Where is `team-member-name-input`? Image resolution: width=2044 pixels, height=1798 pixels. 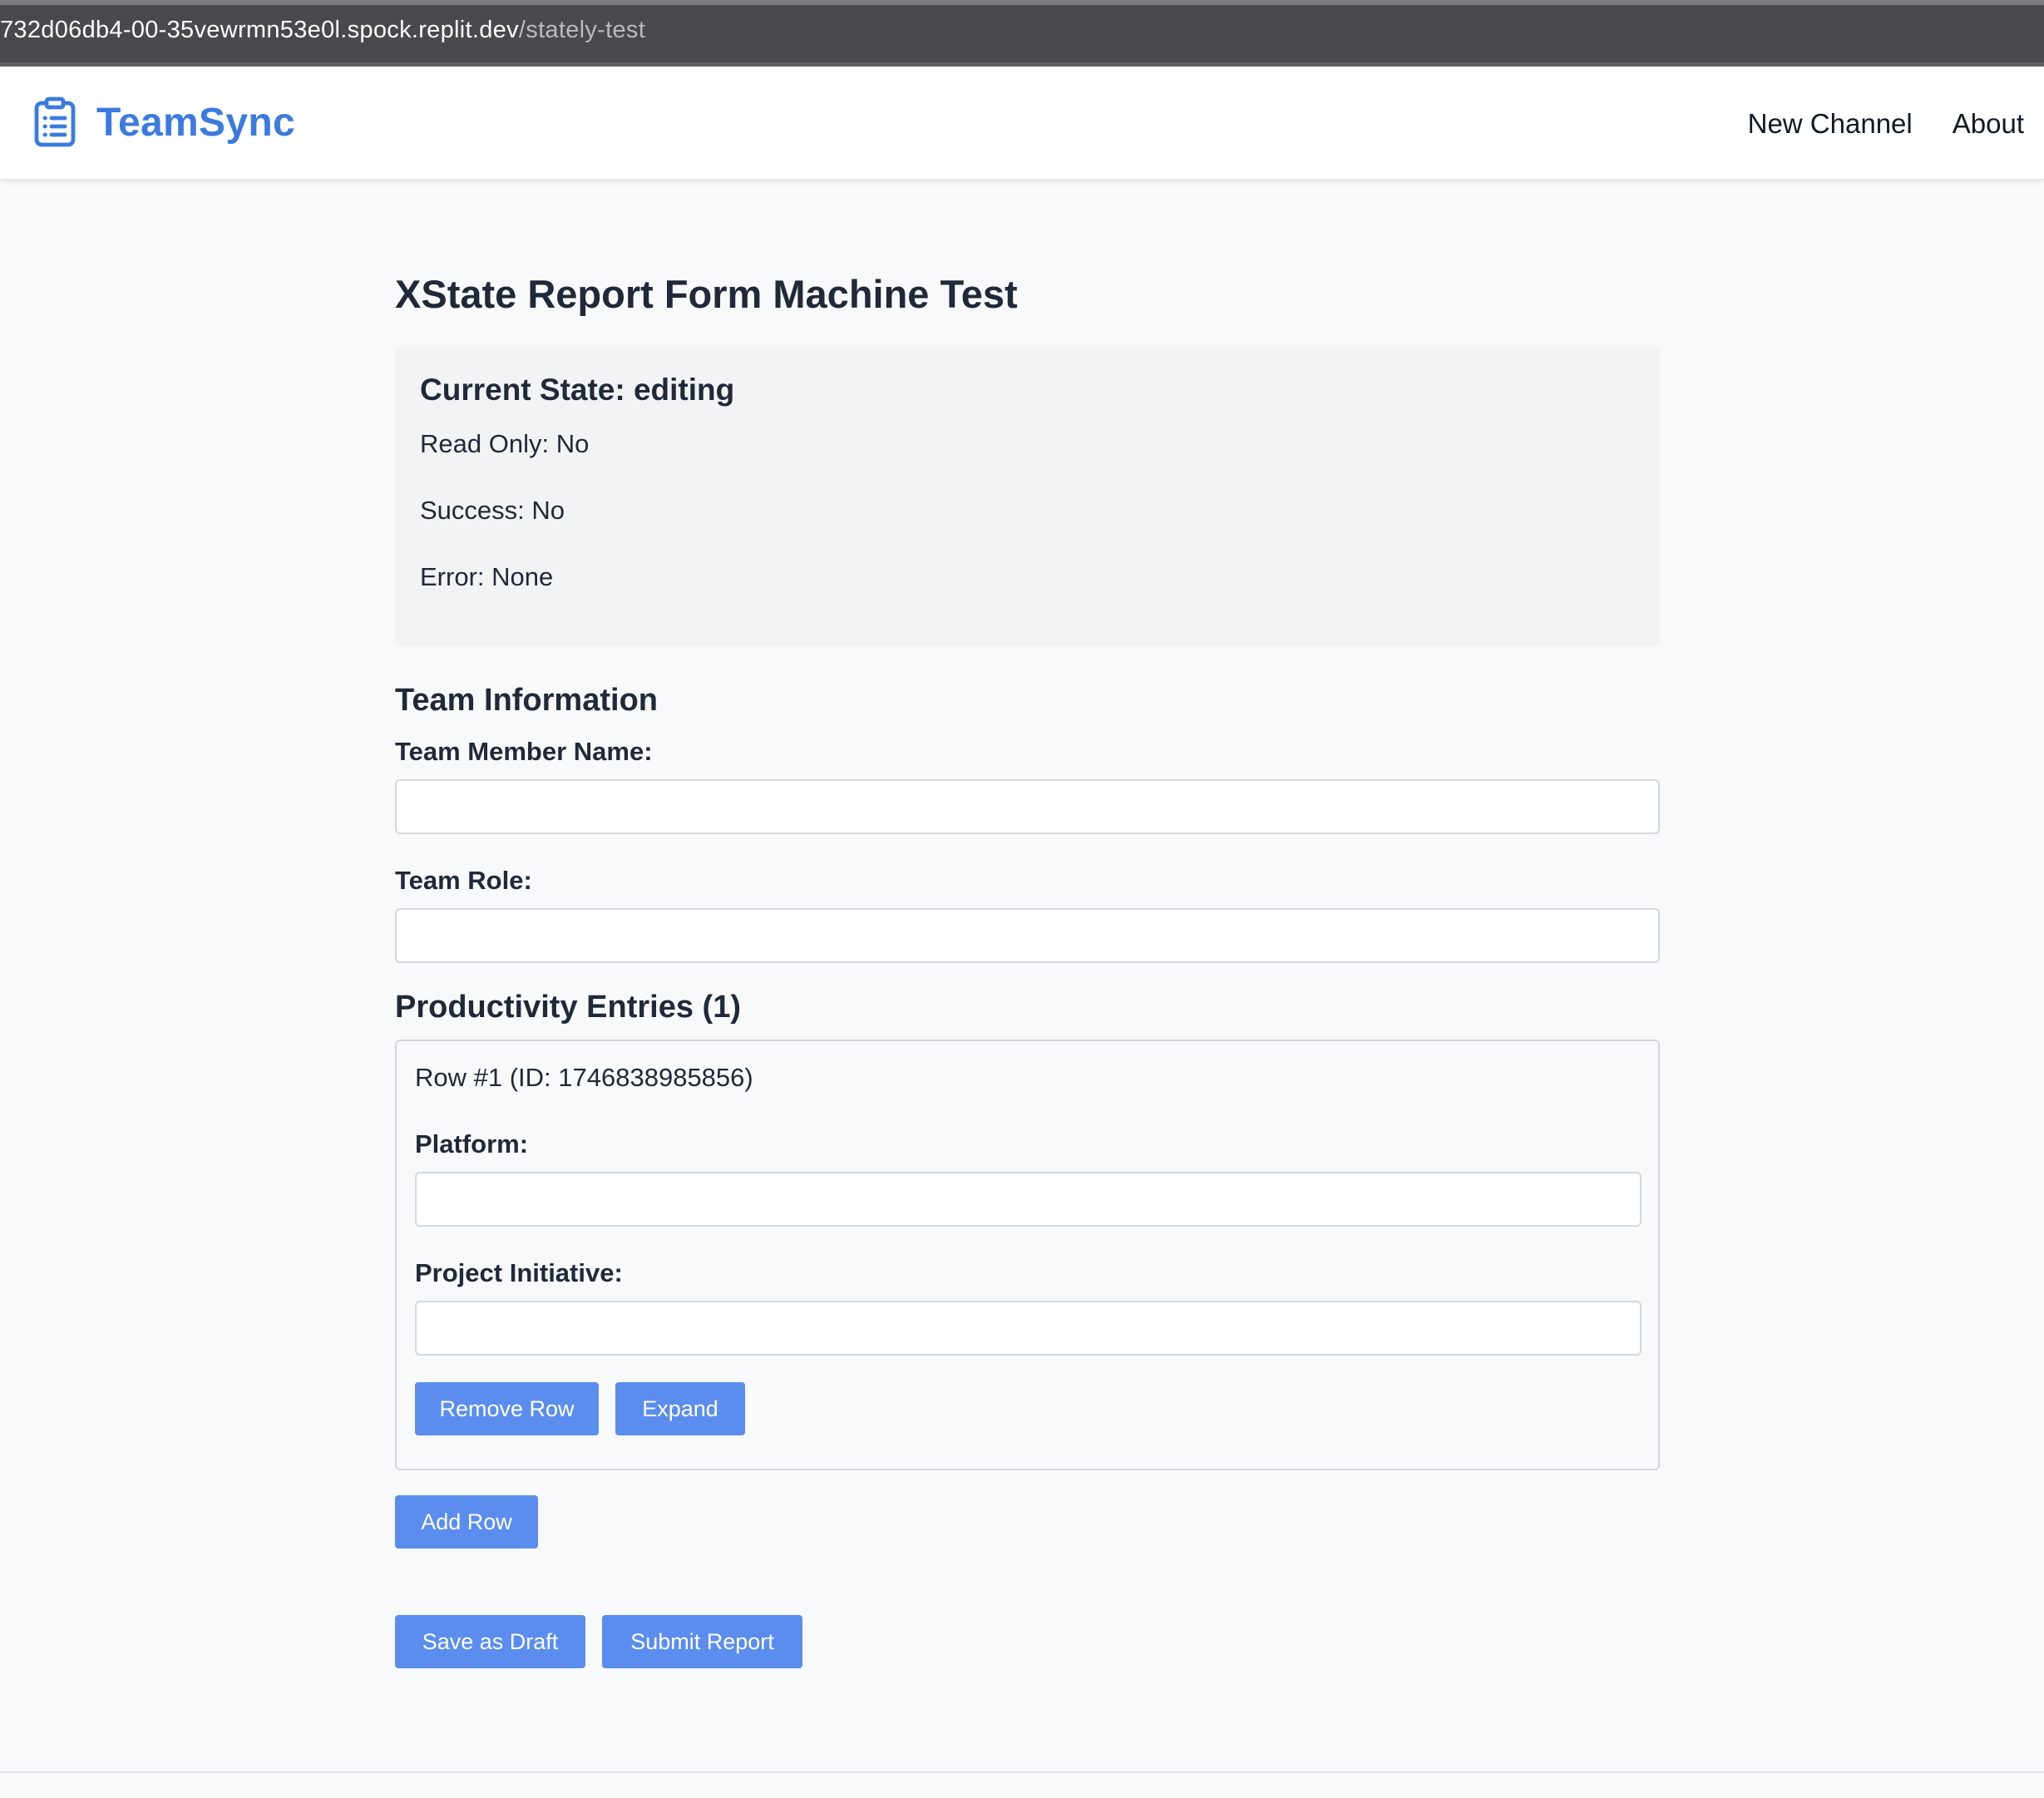 team-member-name-input is located at coordinates (1027, 806).